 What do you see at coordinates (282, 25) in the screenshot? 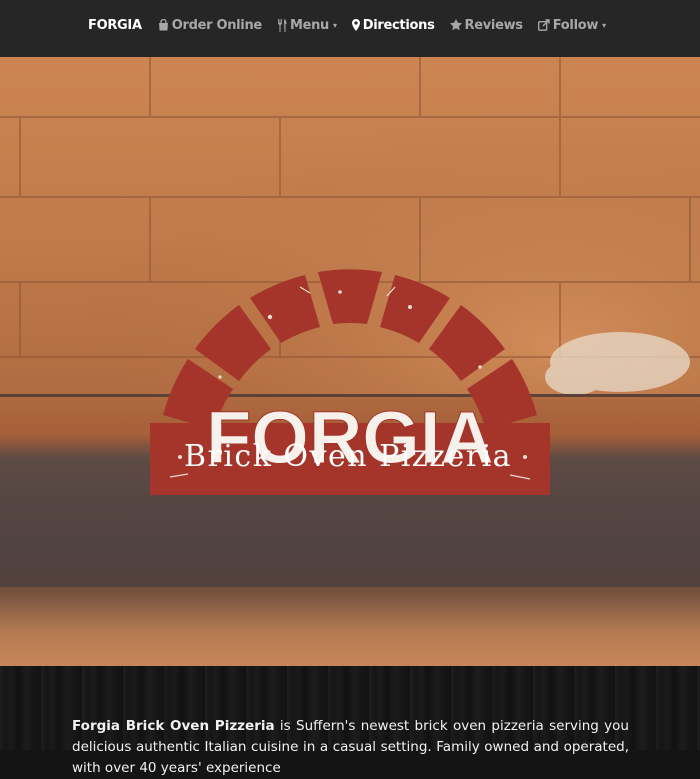
I see `utensils-icon` at bounding box center [282, 25].